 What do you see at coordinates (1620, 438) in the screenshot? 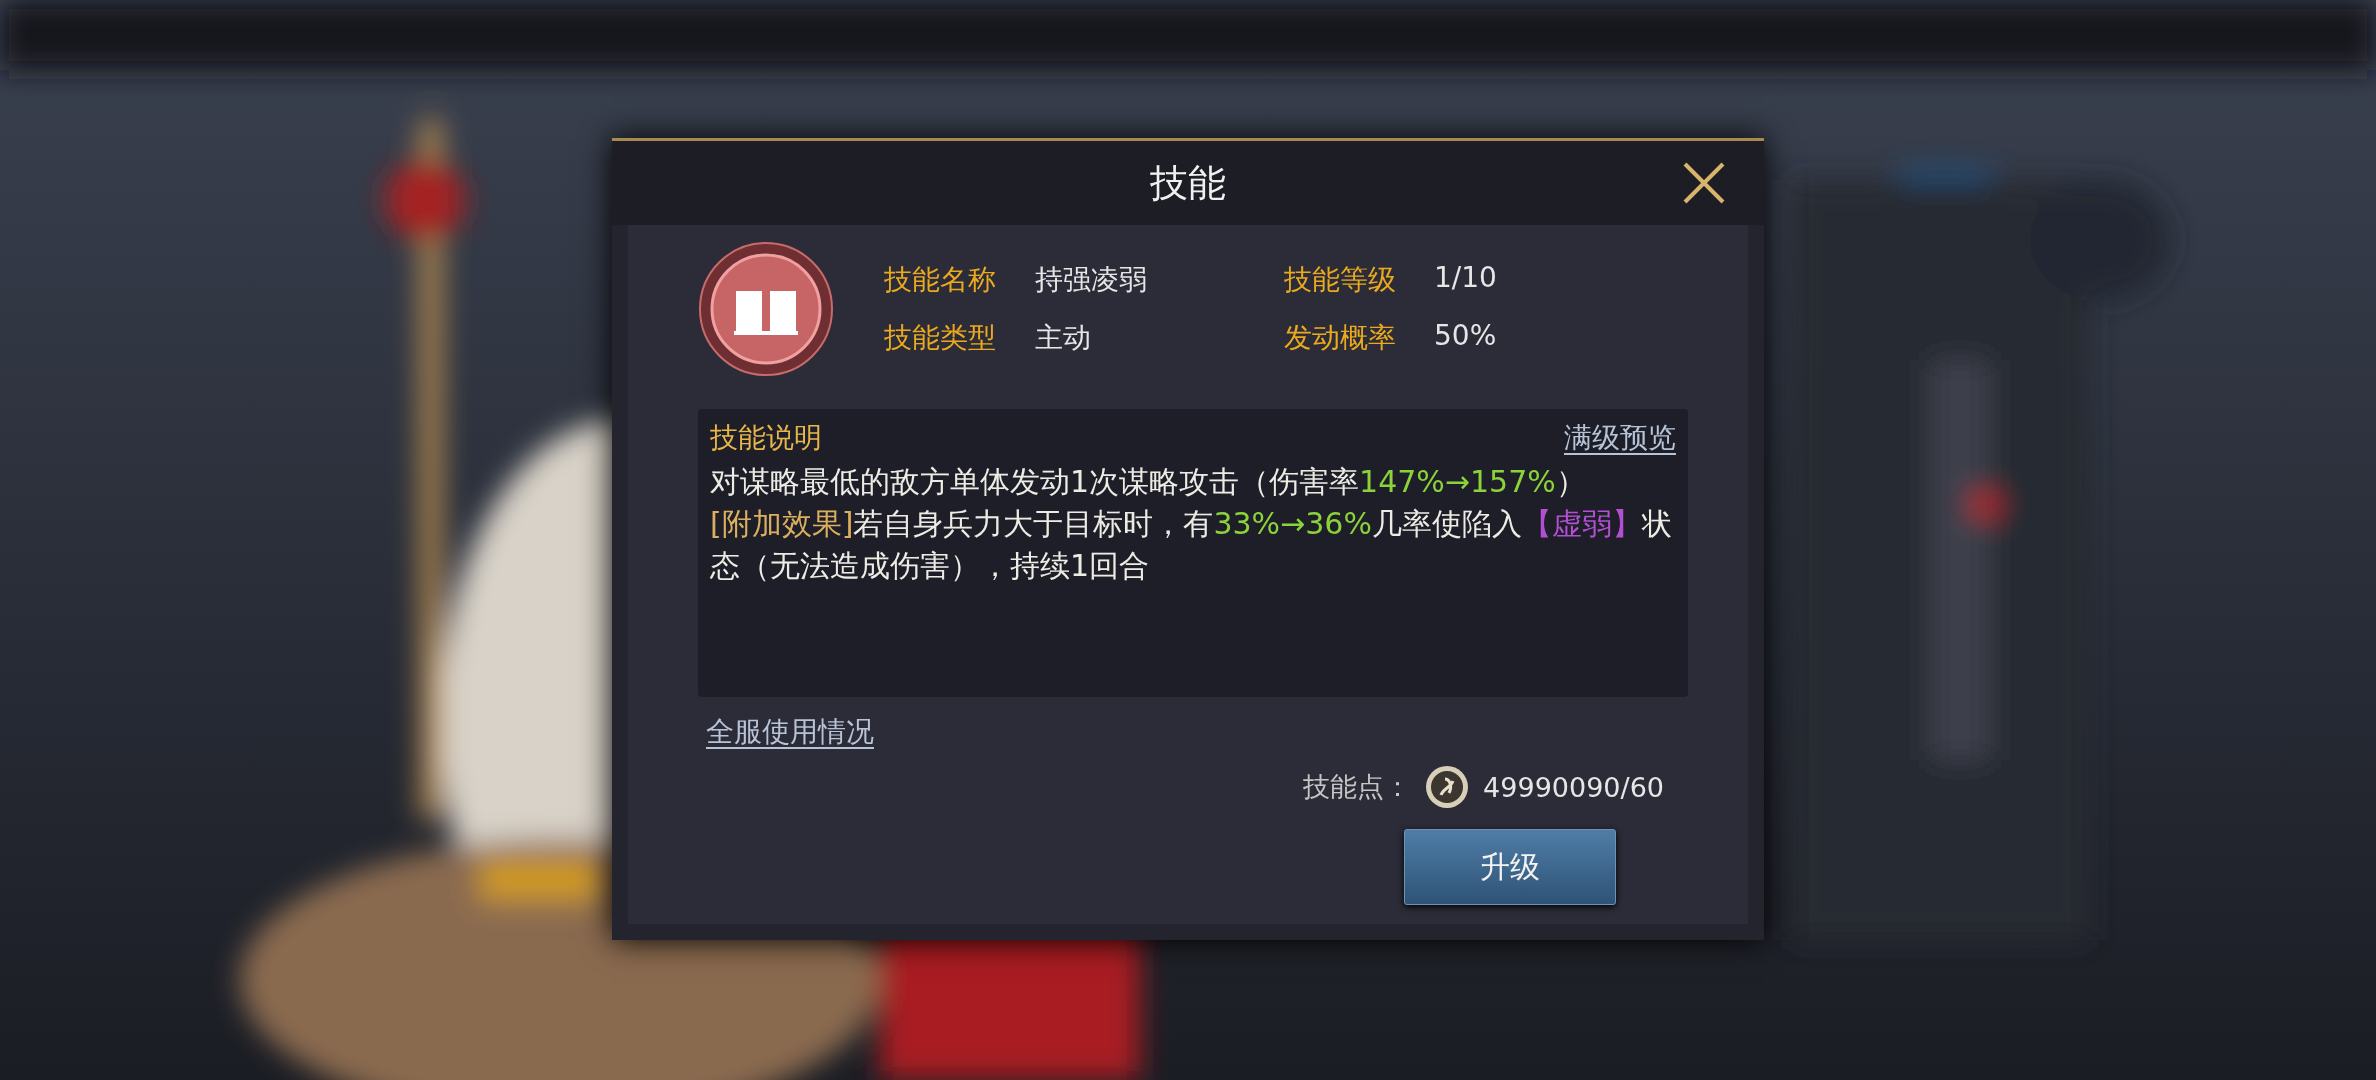
I see `max-level-preview-link: 满级预览` at bounding box center [1620, 438].